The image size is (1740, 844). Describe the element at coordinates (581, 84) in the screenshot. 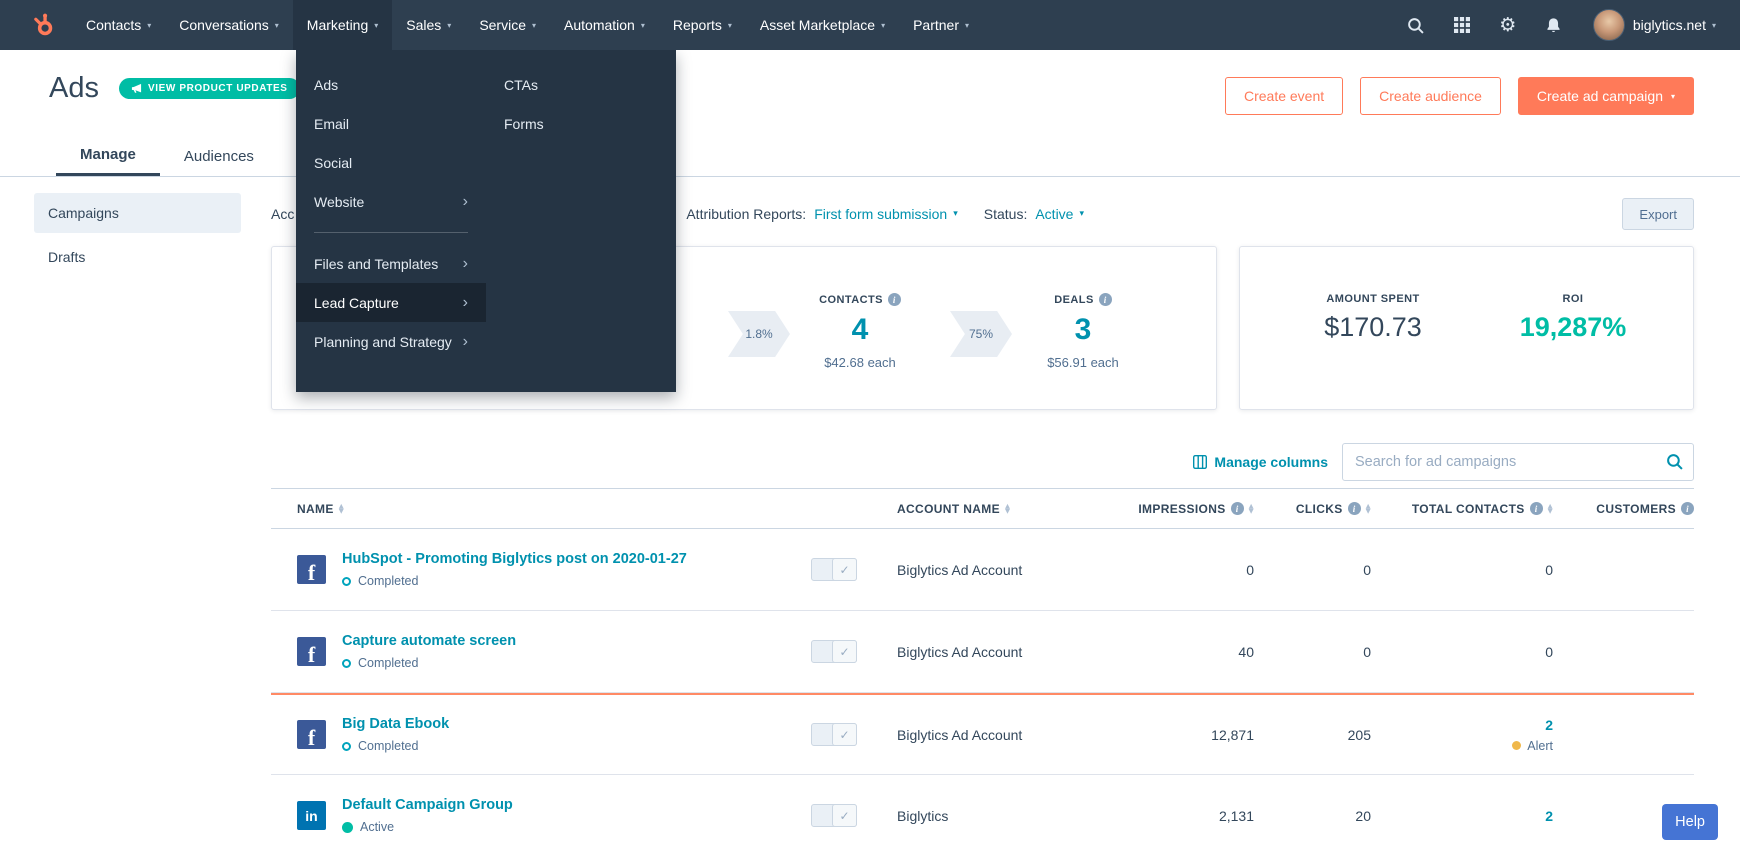

I see `submenu-item-ctas: CTAs` at that location.